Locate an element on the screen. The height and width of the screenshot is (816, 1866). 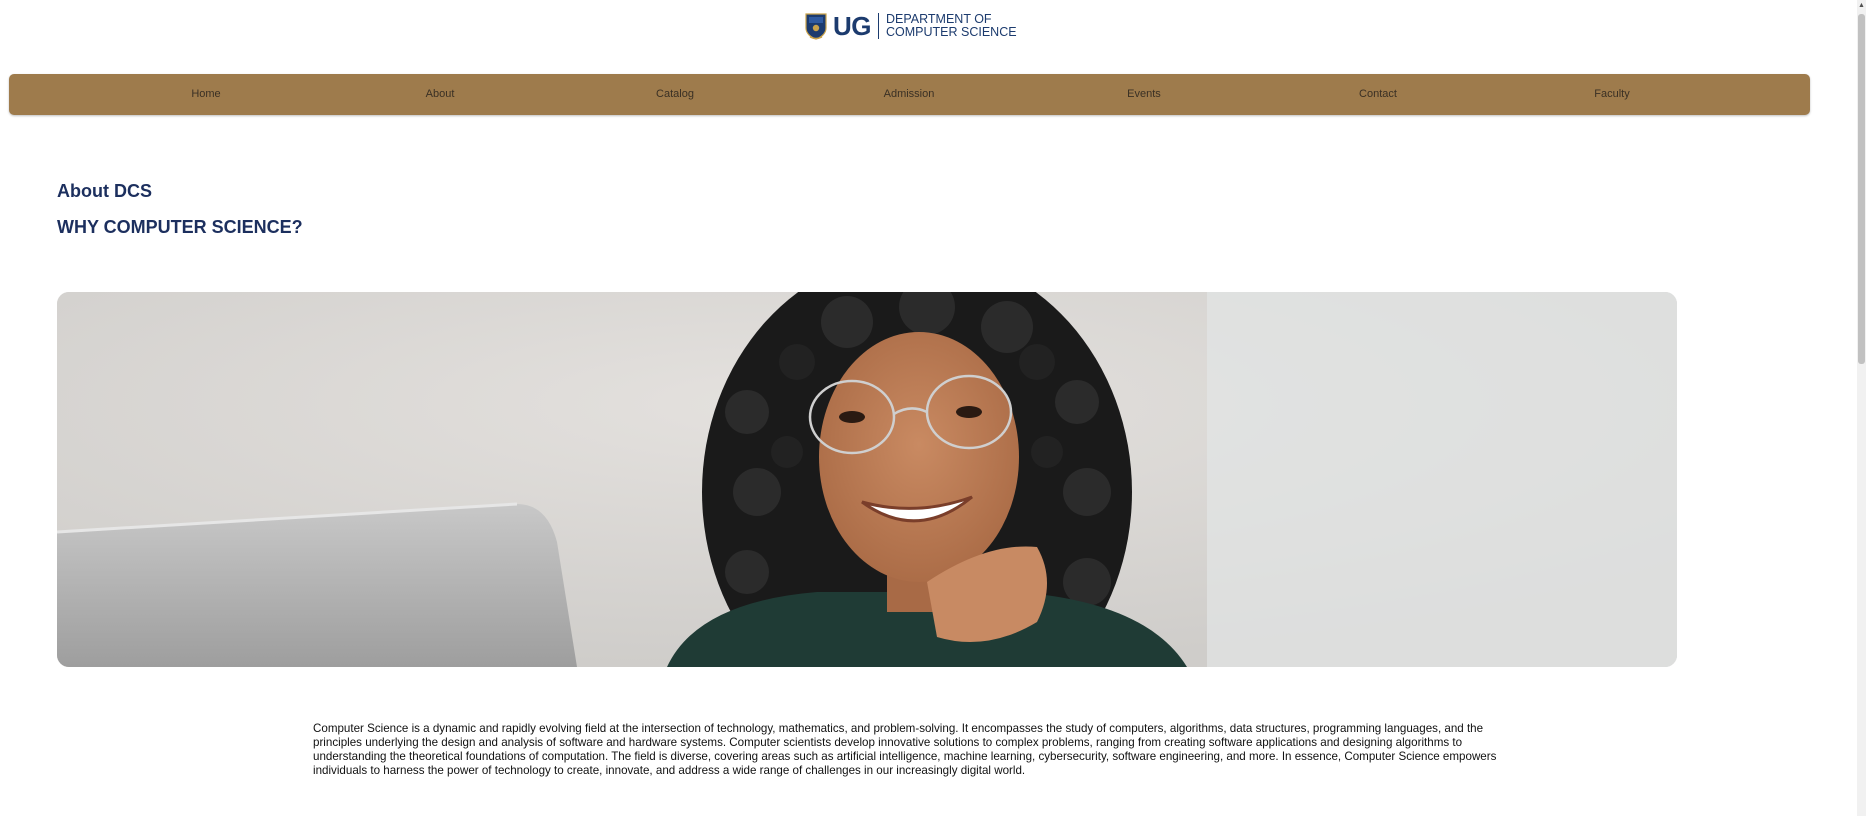
nav-admission: Admission is located at coordinates (909, 94).